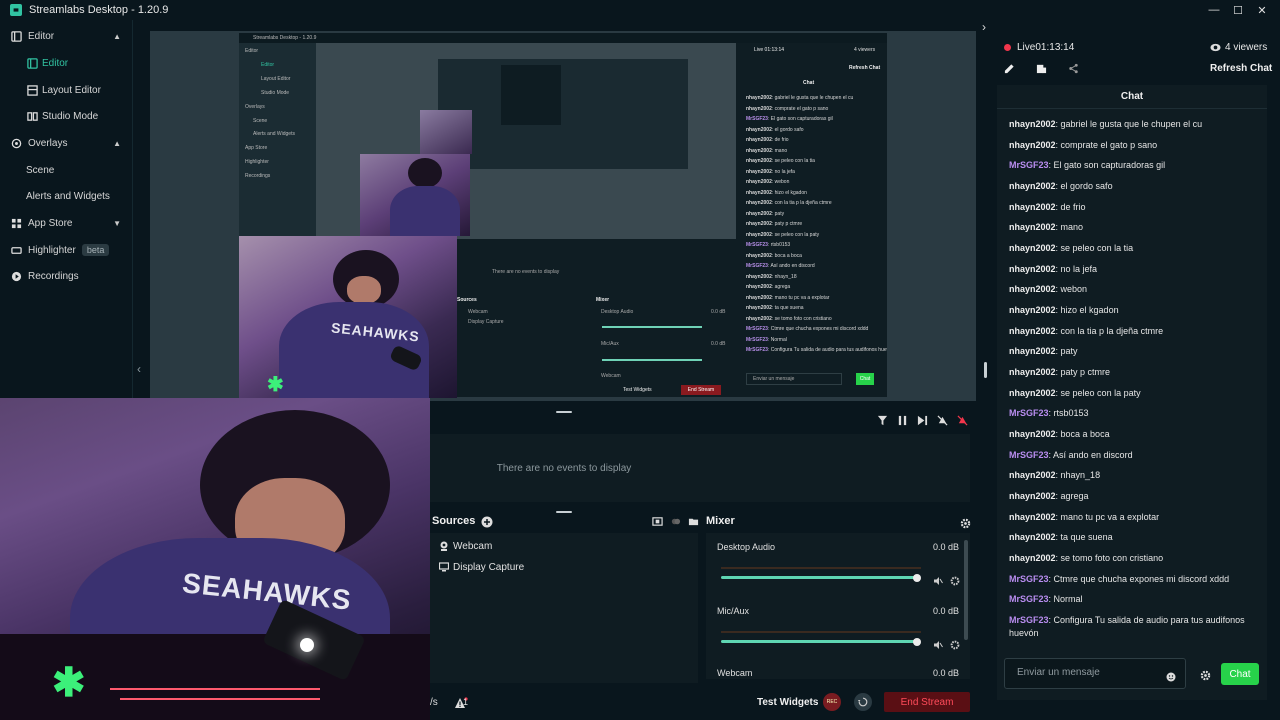  Describe the element at coordinates (16, 10) in the screenshot. I see `streamlabs-logo-icon` at that location.